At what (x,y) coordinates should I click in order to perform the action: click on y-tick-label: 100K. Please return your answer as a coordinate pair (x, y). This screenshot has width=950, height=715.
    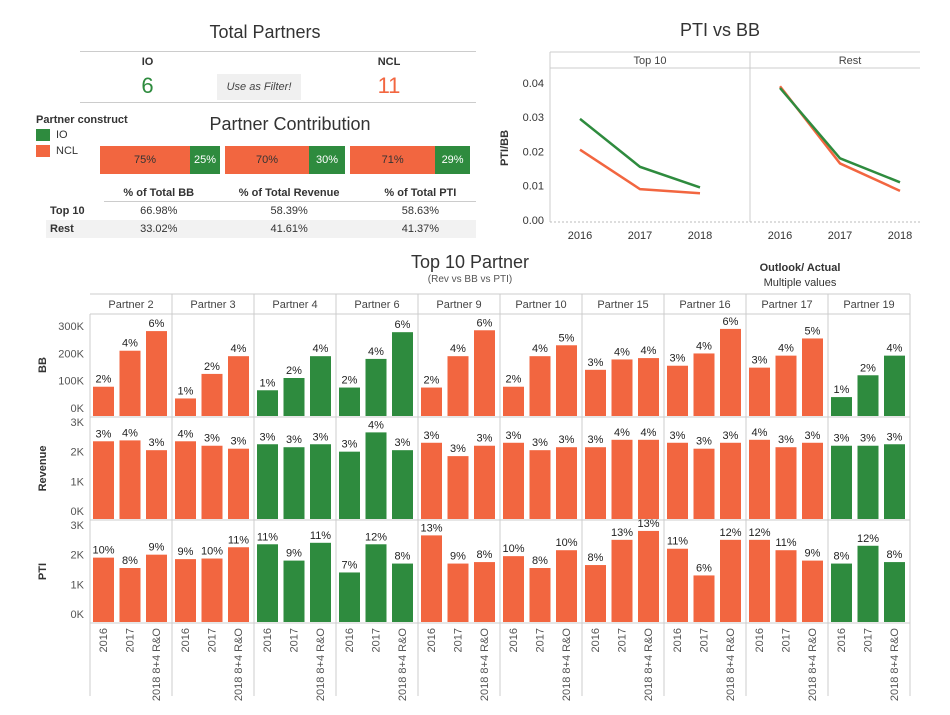
    Looking at the image, I should click on (71, 382).